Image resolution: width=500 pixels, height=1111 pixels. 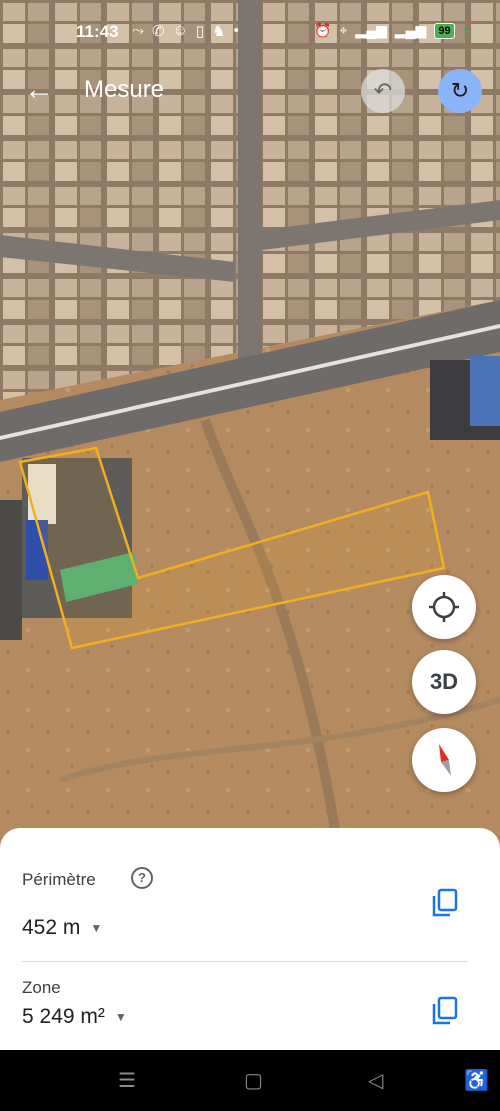 I want to click on back-button: ←, so click(x=39, y=89).